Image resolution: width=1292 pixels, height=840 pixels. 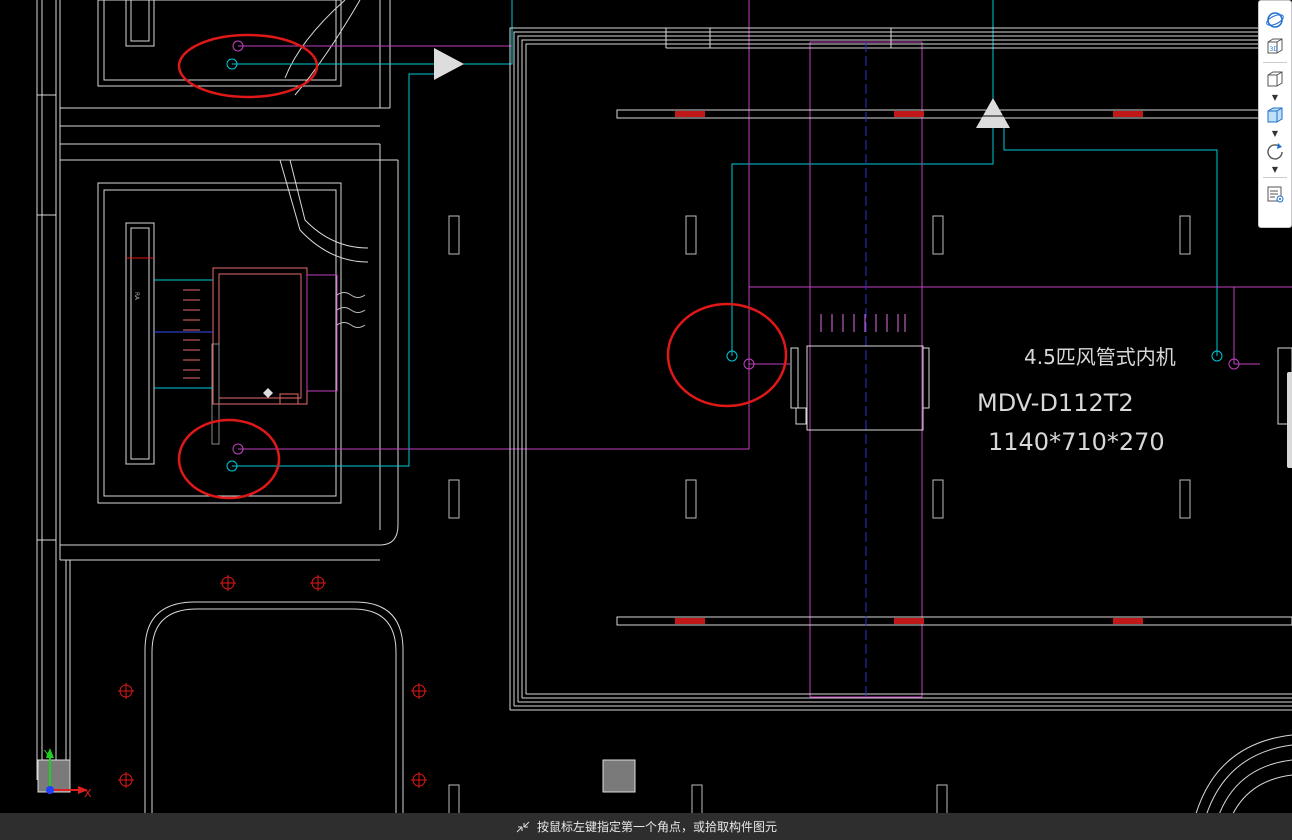 I want to click on command-status-bar: 按鼠标左键指定第一个角点，或拾取构件图元, so click(x=646, y=826).